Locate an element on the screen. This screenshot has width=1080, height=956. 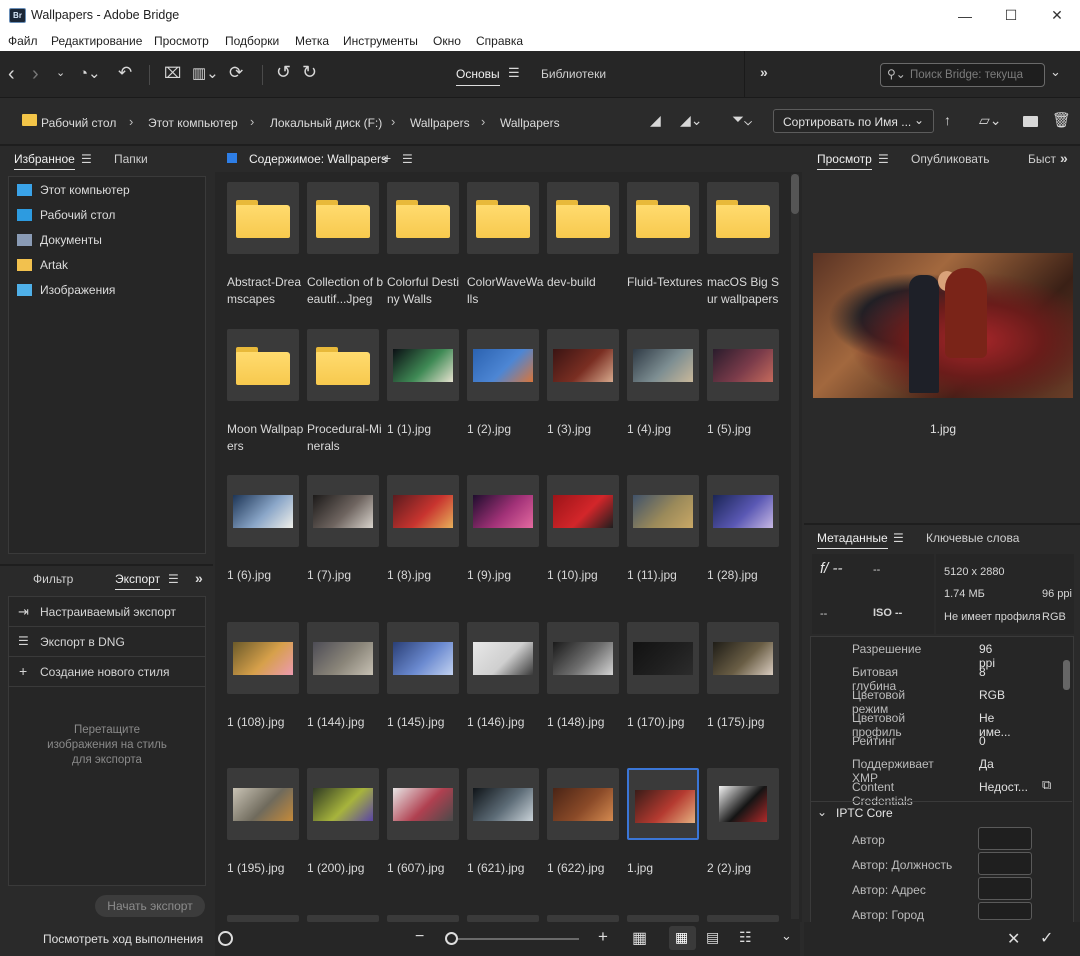
tab-folders: Папки is located at coordinates (131, 159).